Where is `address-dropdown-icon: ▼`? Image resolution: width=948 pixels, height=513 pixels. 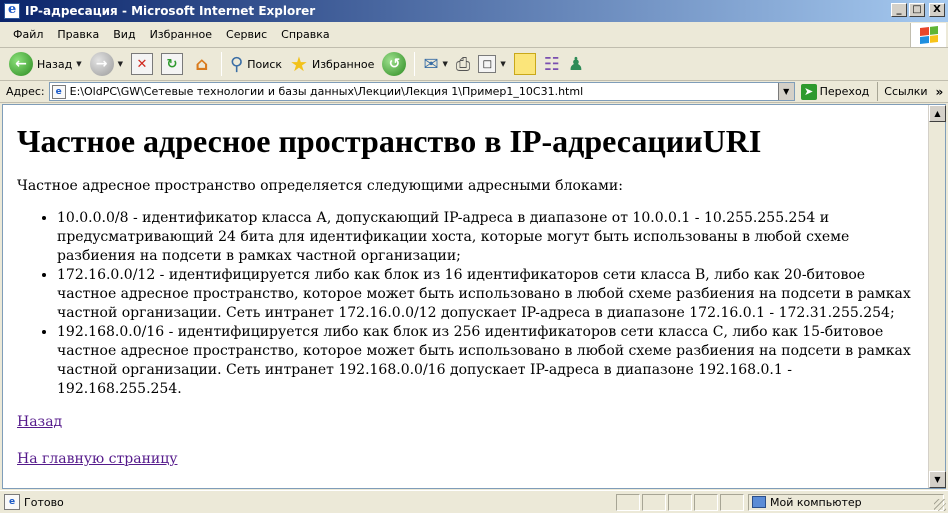
address-dropdown-icon: ▼ is located at coordinates (785, 91).